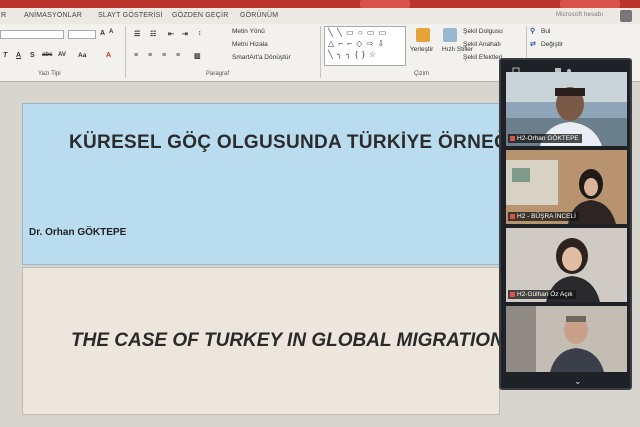 Image resolution: width=640 pixels, height=427 pixels. I want to click on line-spacing-icon: ↕, so click(200, 33).